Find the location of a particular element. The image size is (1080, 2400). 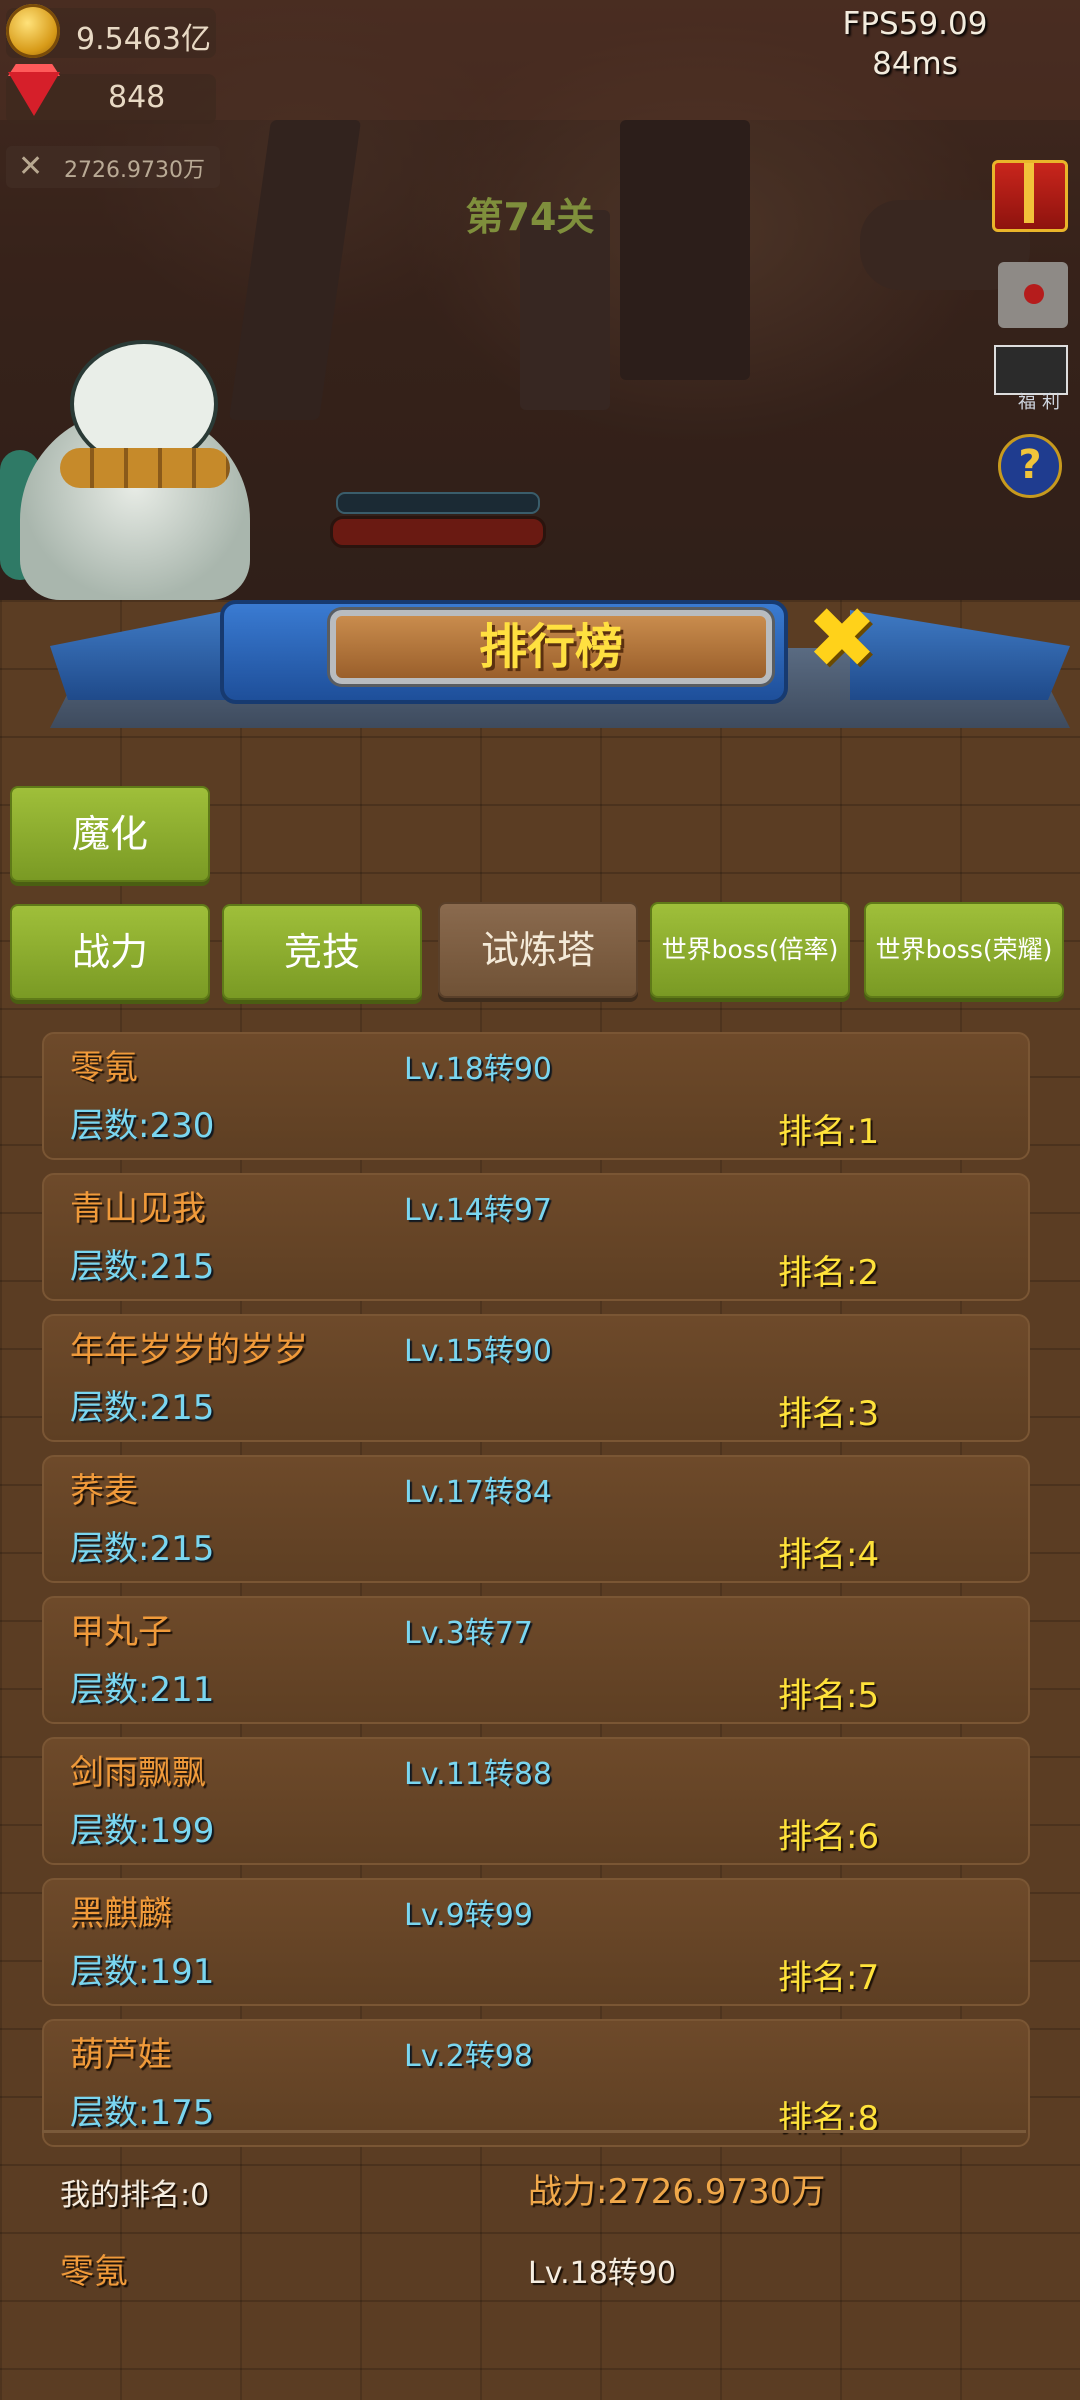

ranking-row: 黑麒麟 Lv.9转99 层数:191 排名:7 is located at coordinates (536, 1942).